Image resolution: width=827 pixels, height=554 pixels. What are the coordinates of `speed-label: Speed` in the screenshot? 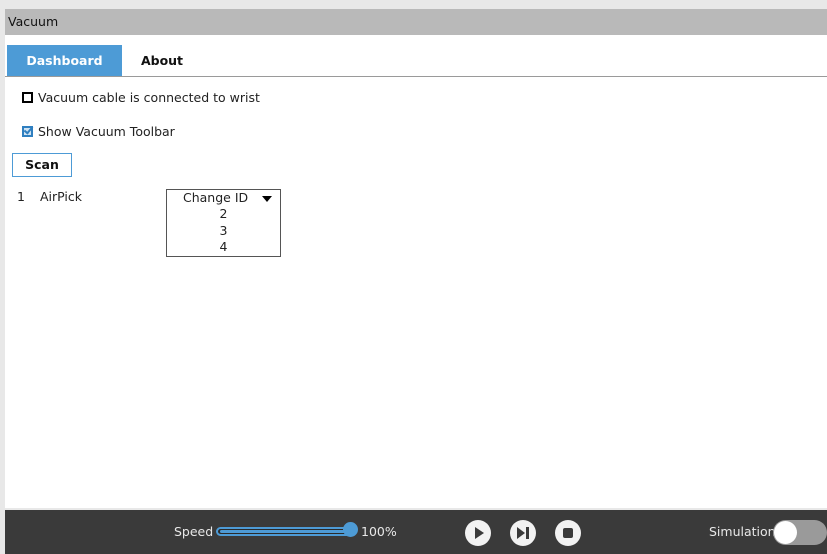 It's located at (194, 531).